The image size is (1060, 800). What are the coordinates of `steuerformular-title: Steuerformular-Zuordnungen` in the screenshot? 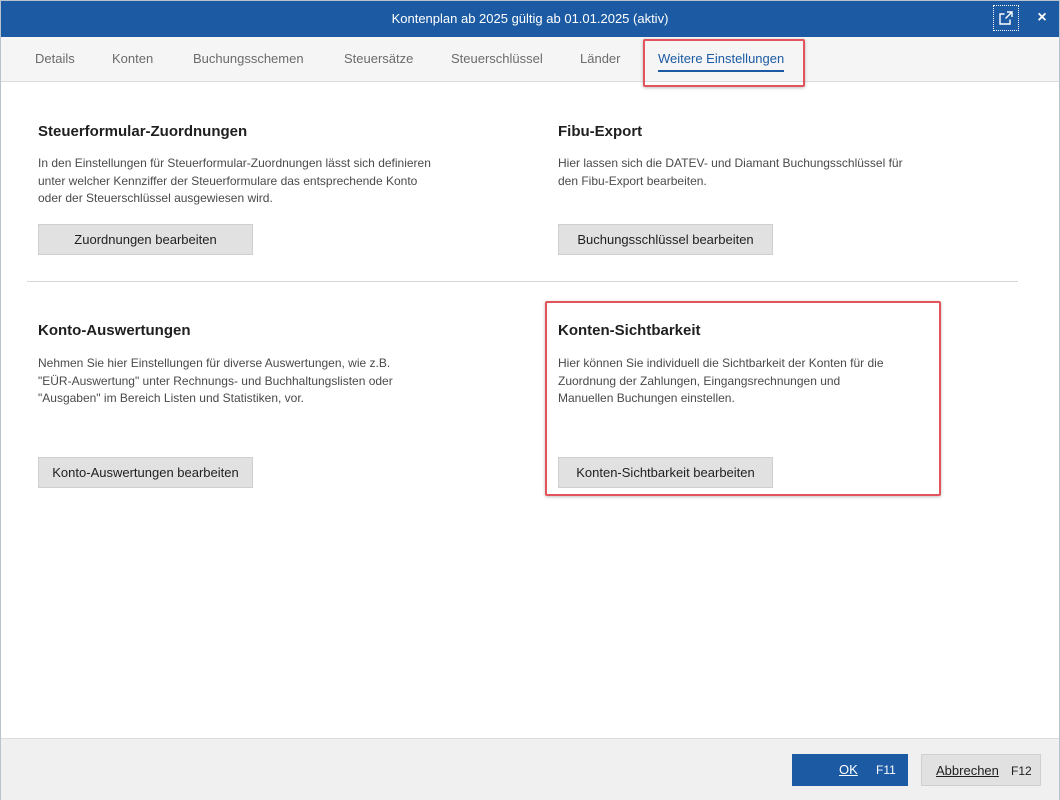 It's located at (143, 131).